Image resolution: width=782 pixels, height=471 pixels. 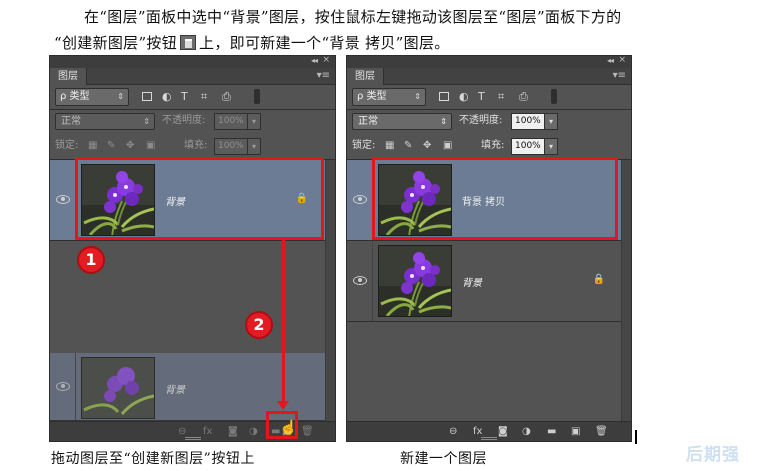 I want to click on watermark-logo: 后期强, so click(x=713, y=455).